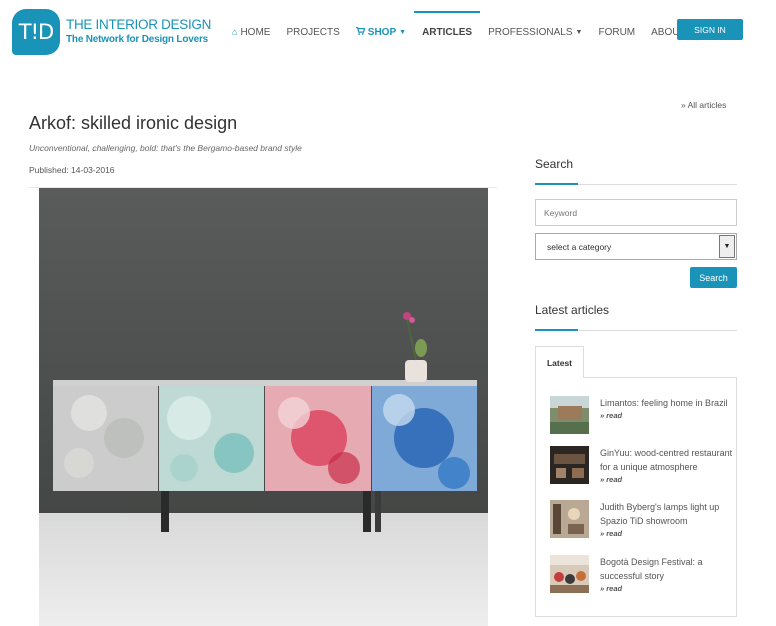 This screenshot has width=776, height=626. Describe the element at coordinates (703, 105) in the screenshot. I see `all-articles-link: » All articles` at that location.